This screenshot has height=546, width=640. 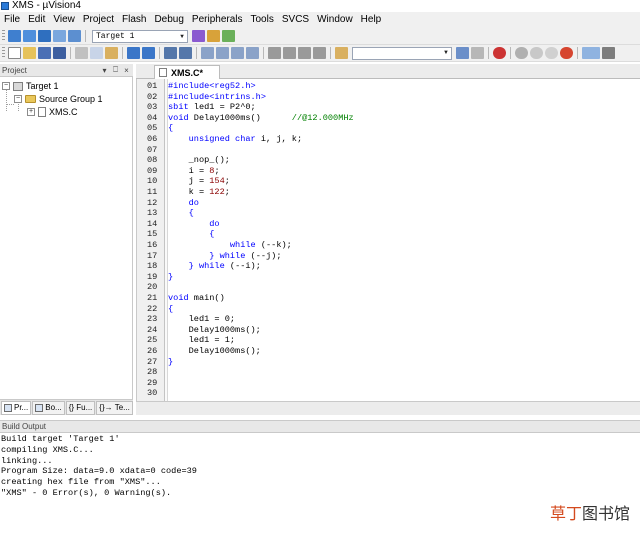 What do you see at coordinates (115, 70) in the screenshot?
I see `pane-pin-icon: ⎕` at bounding box center [115, 70].